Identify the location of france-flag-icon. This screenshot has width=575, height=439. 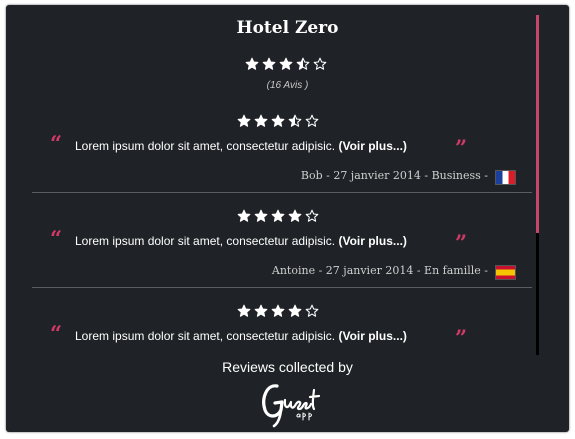
(505, 177).